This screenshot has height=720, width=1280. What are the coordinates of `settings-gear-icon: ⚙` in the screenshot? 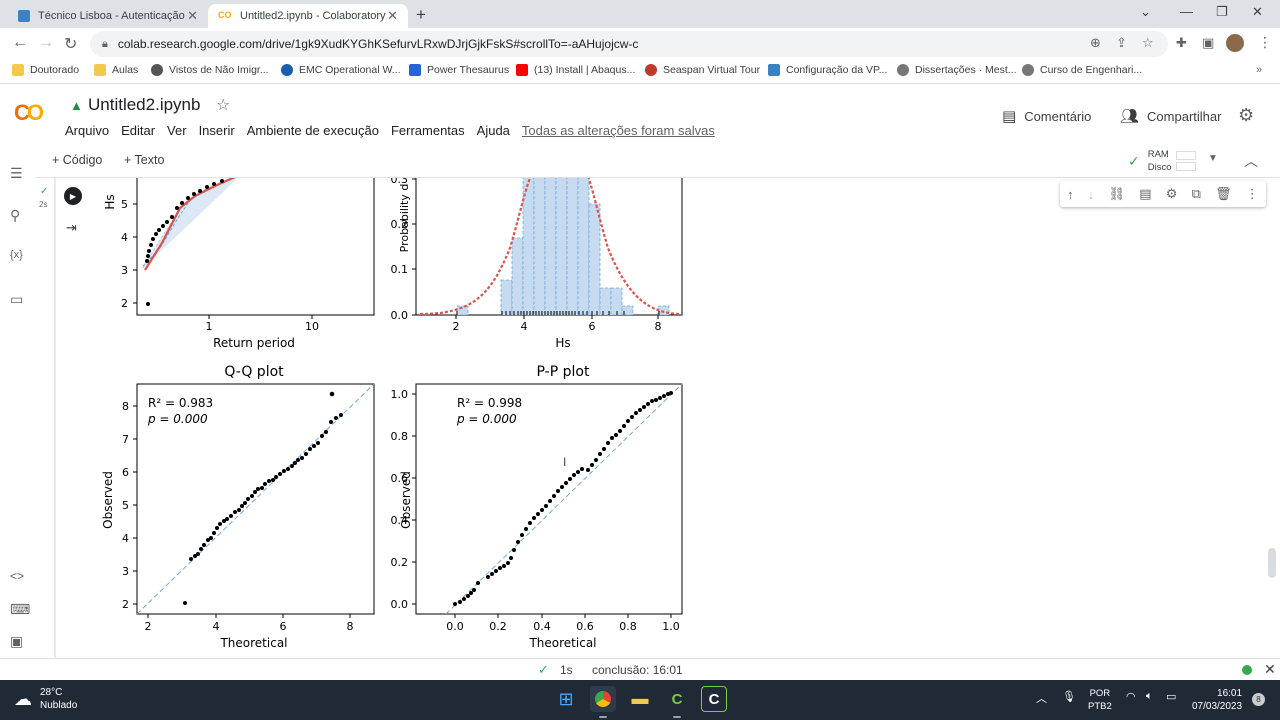 It's located at (1246, 115).